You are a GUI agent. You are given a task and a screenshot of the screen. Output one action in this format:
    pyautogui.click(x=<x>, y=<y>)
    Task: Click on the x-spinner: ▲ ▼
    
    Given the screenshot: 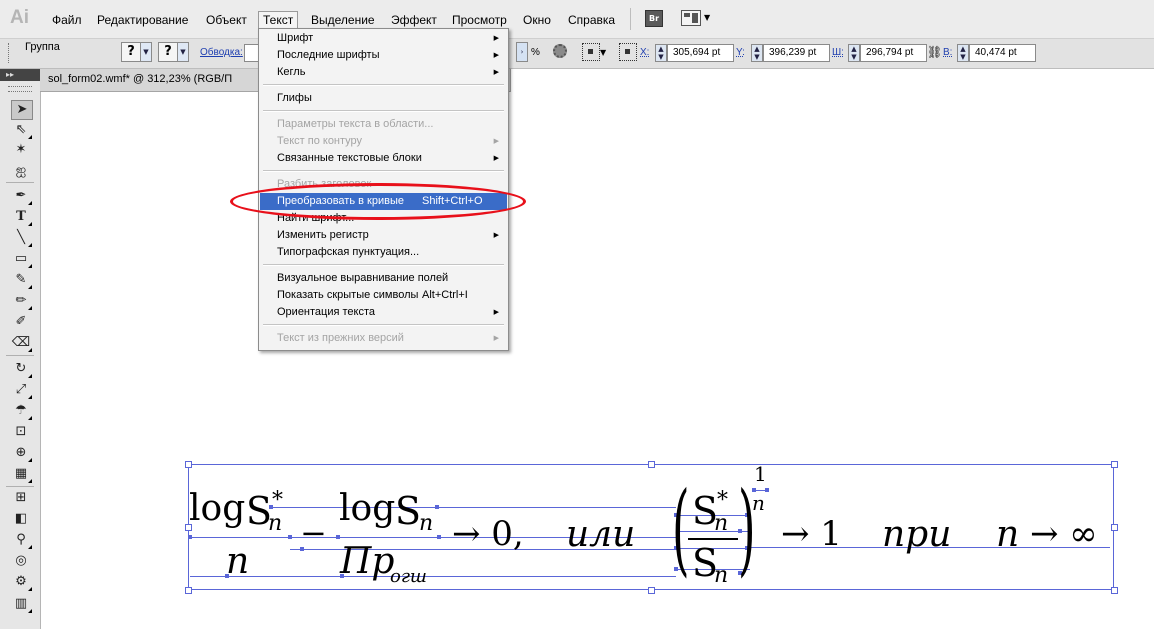 What is the action you would take?
    pyautogui.click(x=661, y=53)
    